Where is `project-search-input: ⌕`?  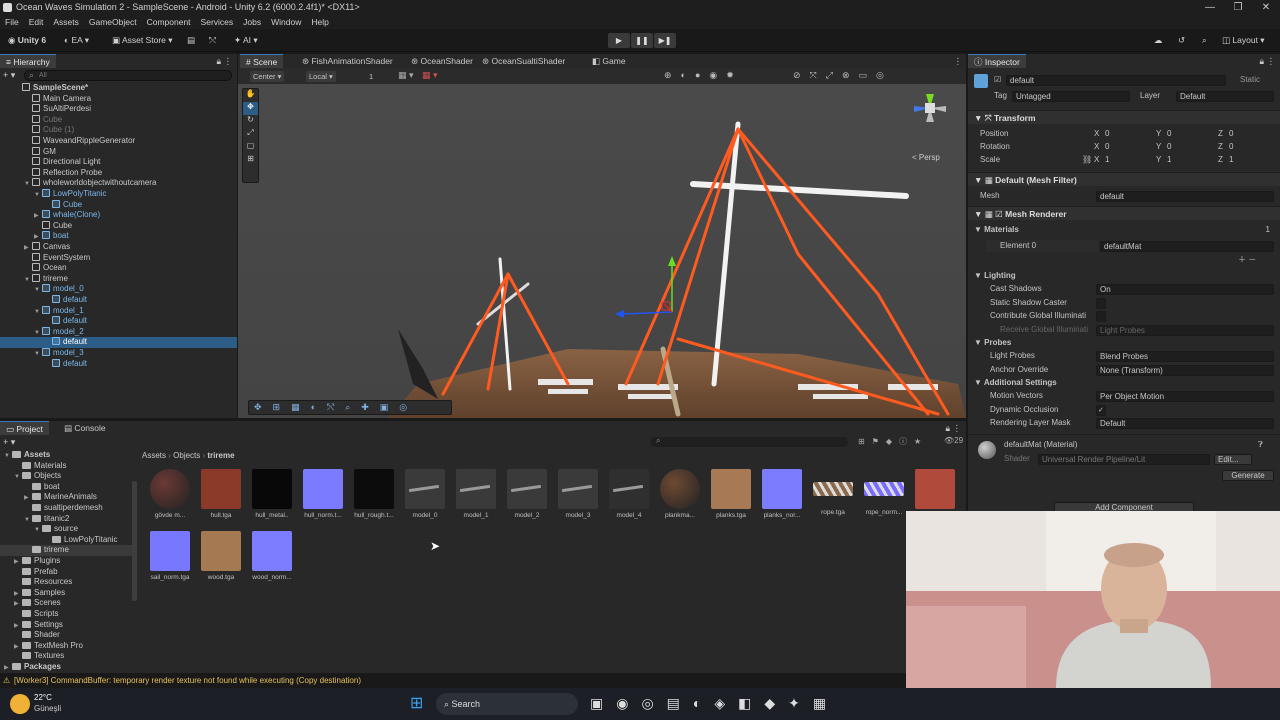
project-search-input: ⌕ is located at coordinates (749, 441).